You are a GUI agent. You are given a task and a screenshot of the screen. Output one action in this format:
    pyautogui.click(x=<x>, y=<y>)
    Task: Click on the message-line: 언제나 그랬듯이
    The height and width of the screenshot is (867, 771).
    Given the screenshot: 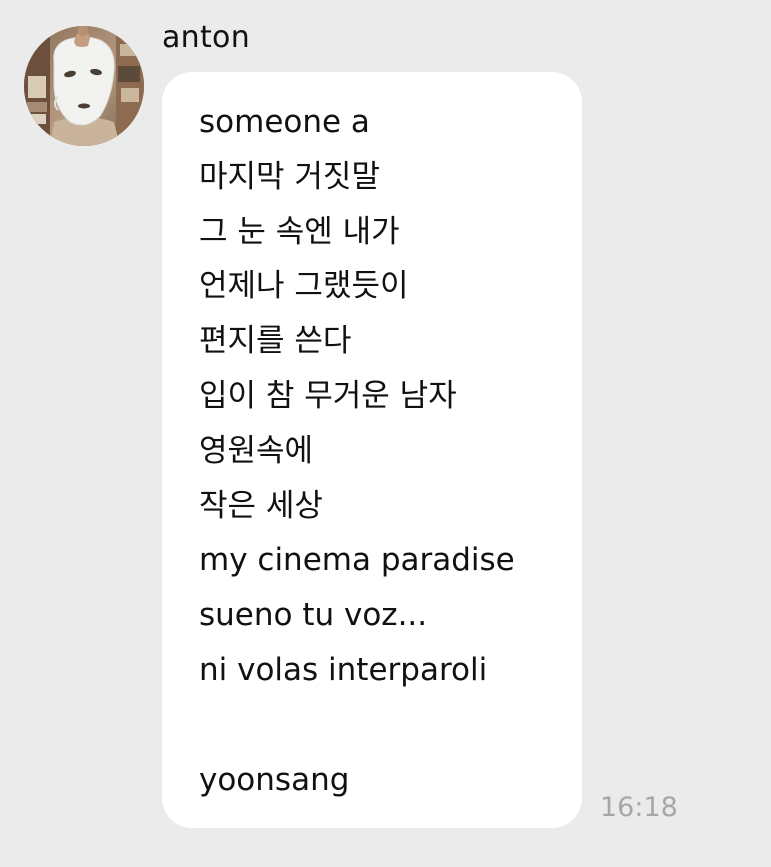 What is the action you would take?
    pyautogui.click(x=304, y=286)
    